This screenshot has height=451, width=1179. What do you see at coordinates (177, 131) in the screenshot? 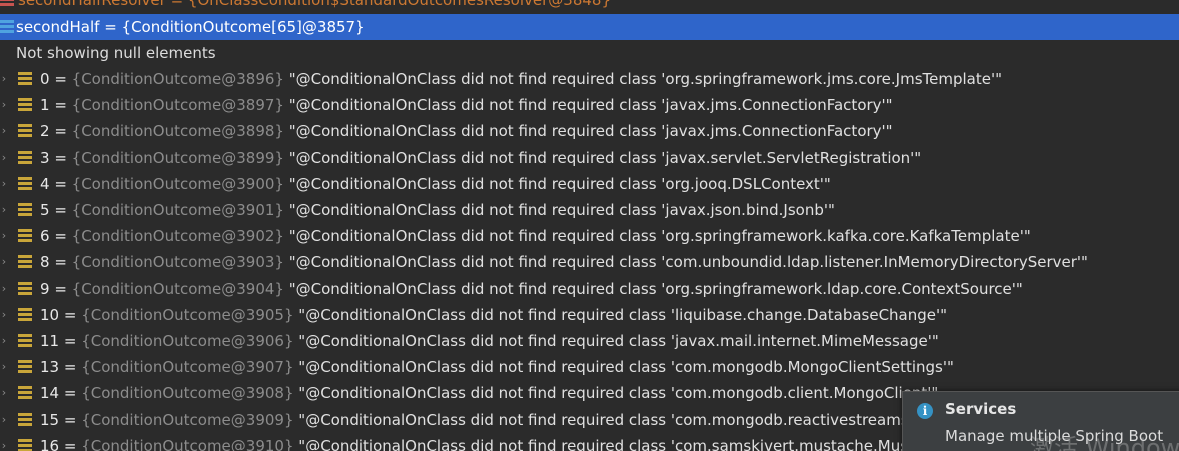
I see `element-type: {ConditionOutcome@3898}` at bounding box center [177, 131].